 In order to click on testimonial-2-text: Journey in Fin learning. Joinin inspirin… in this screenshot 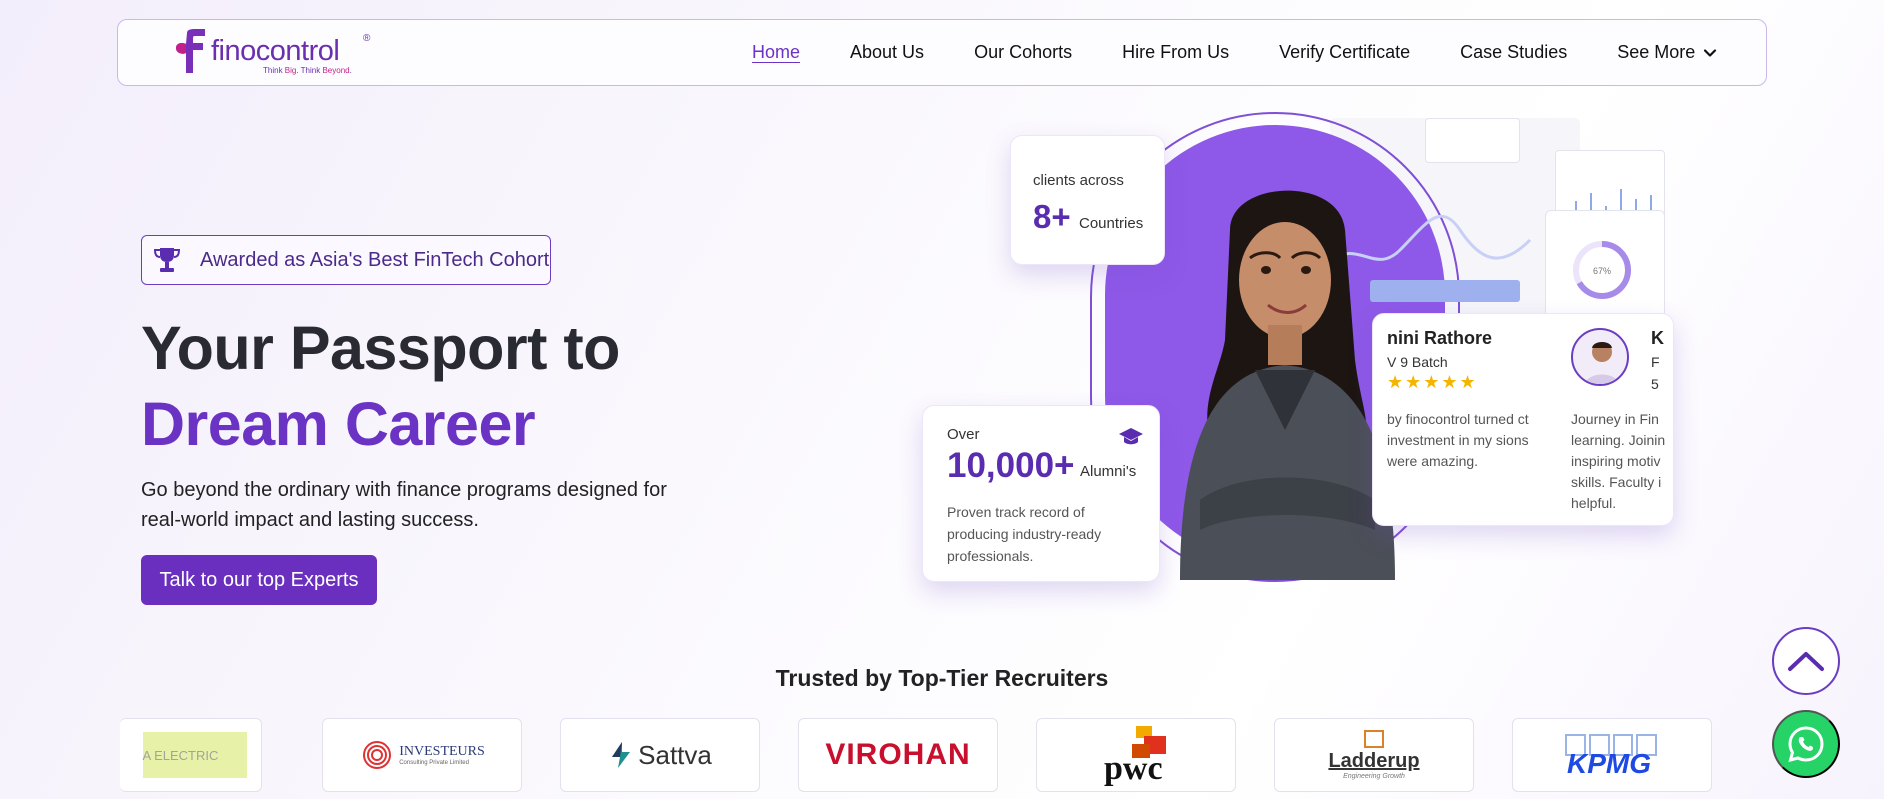, I will do `click(1618, 461)`.